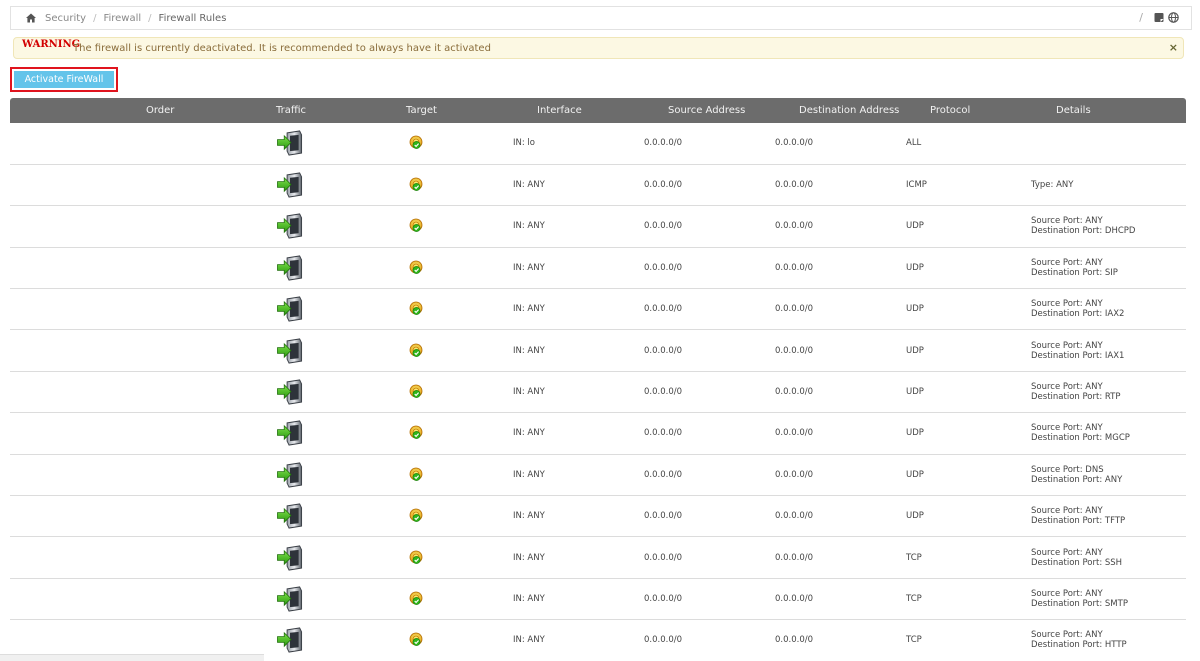 The image size is (1200, 661). I want to click on warning-label: WARNING, so click(51, 44).